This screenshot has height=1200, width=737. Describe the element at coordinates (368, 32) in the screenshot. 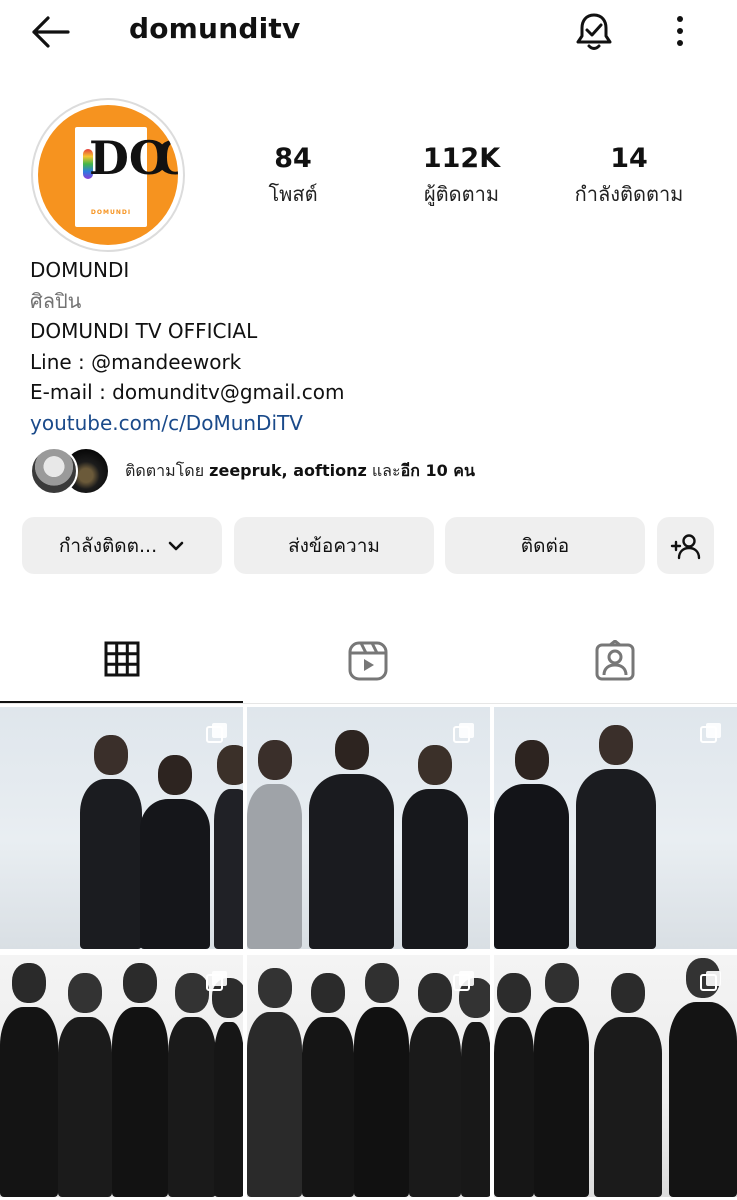

I see `top-bar: domunditv` at that location.